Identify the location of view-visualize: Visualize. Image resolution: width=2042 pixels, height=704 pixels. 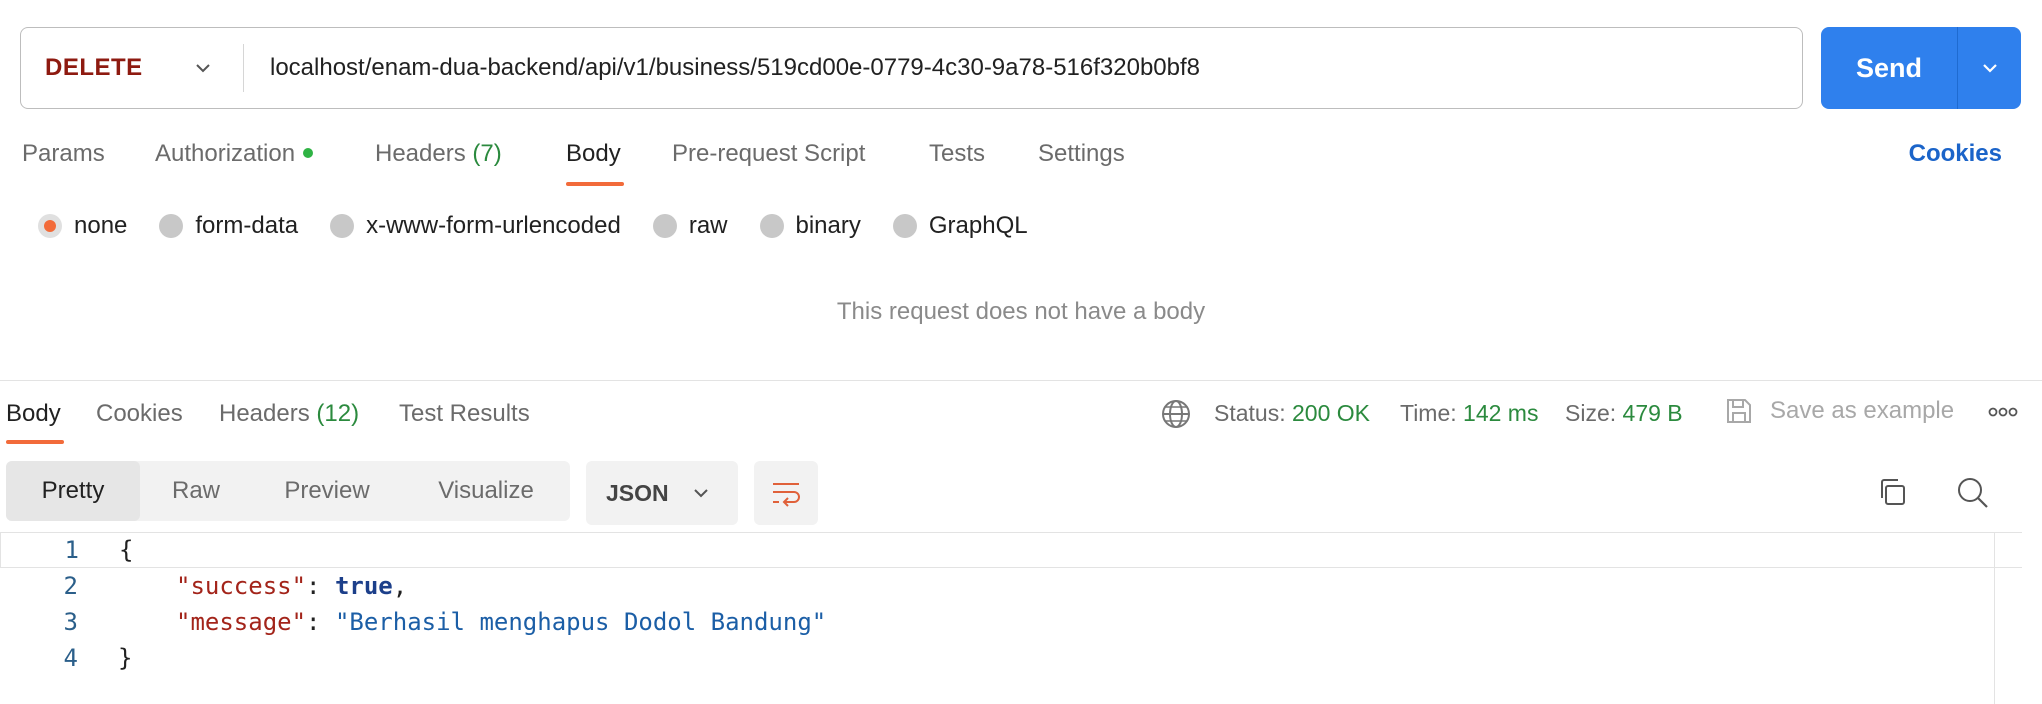
(486, 491).